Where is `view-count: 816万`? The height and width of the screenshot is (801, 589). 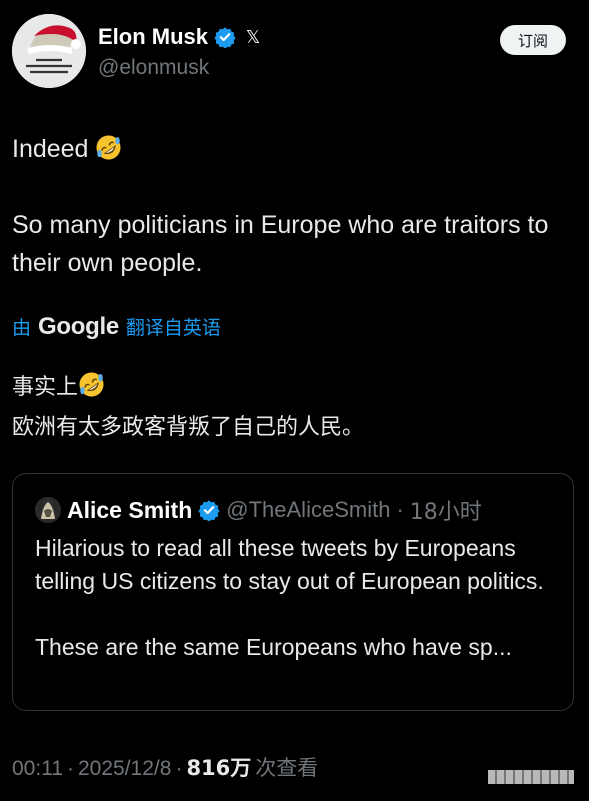
view-count: 816万 is located at coordinates (218, 767).